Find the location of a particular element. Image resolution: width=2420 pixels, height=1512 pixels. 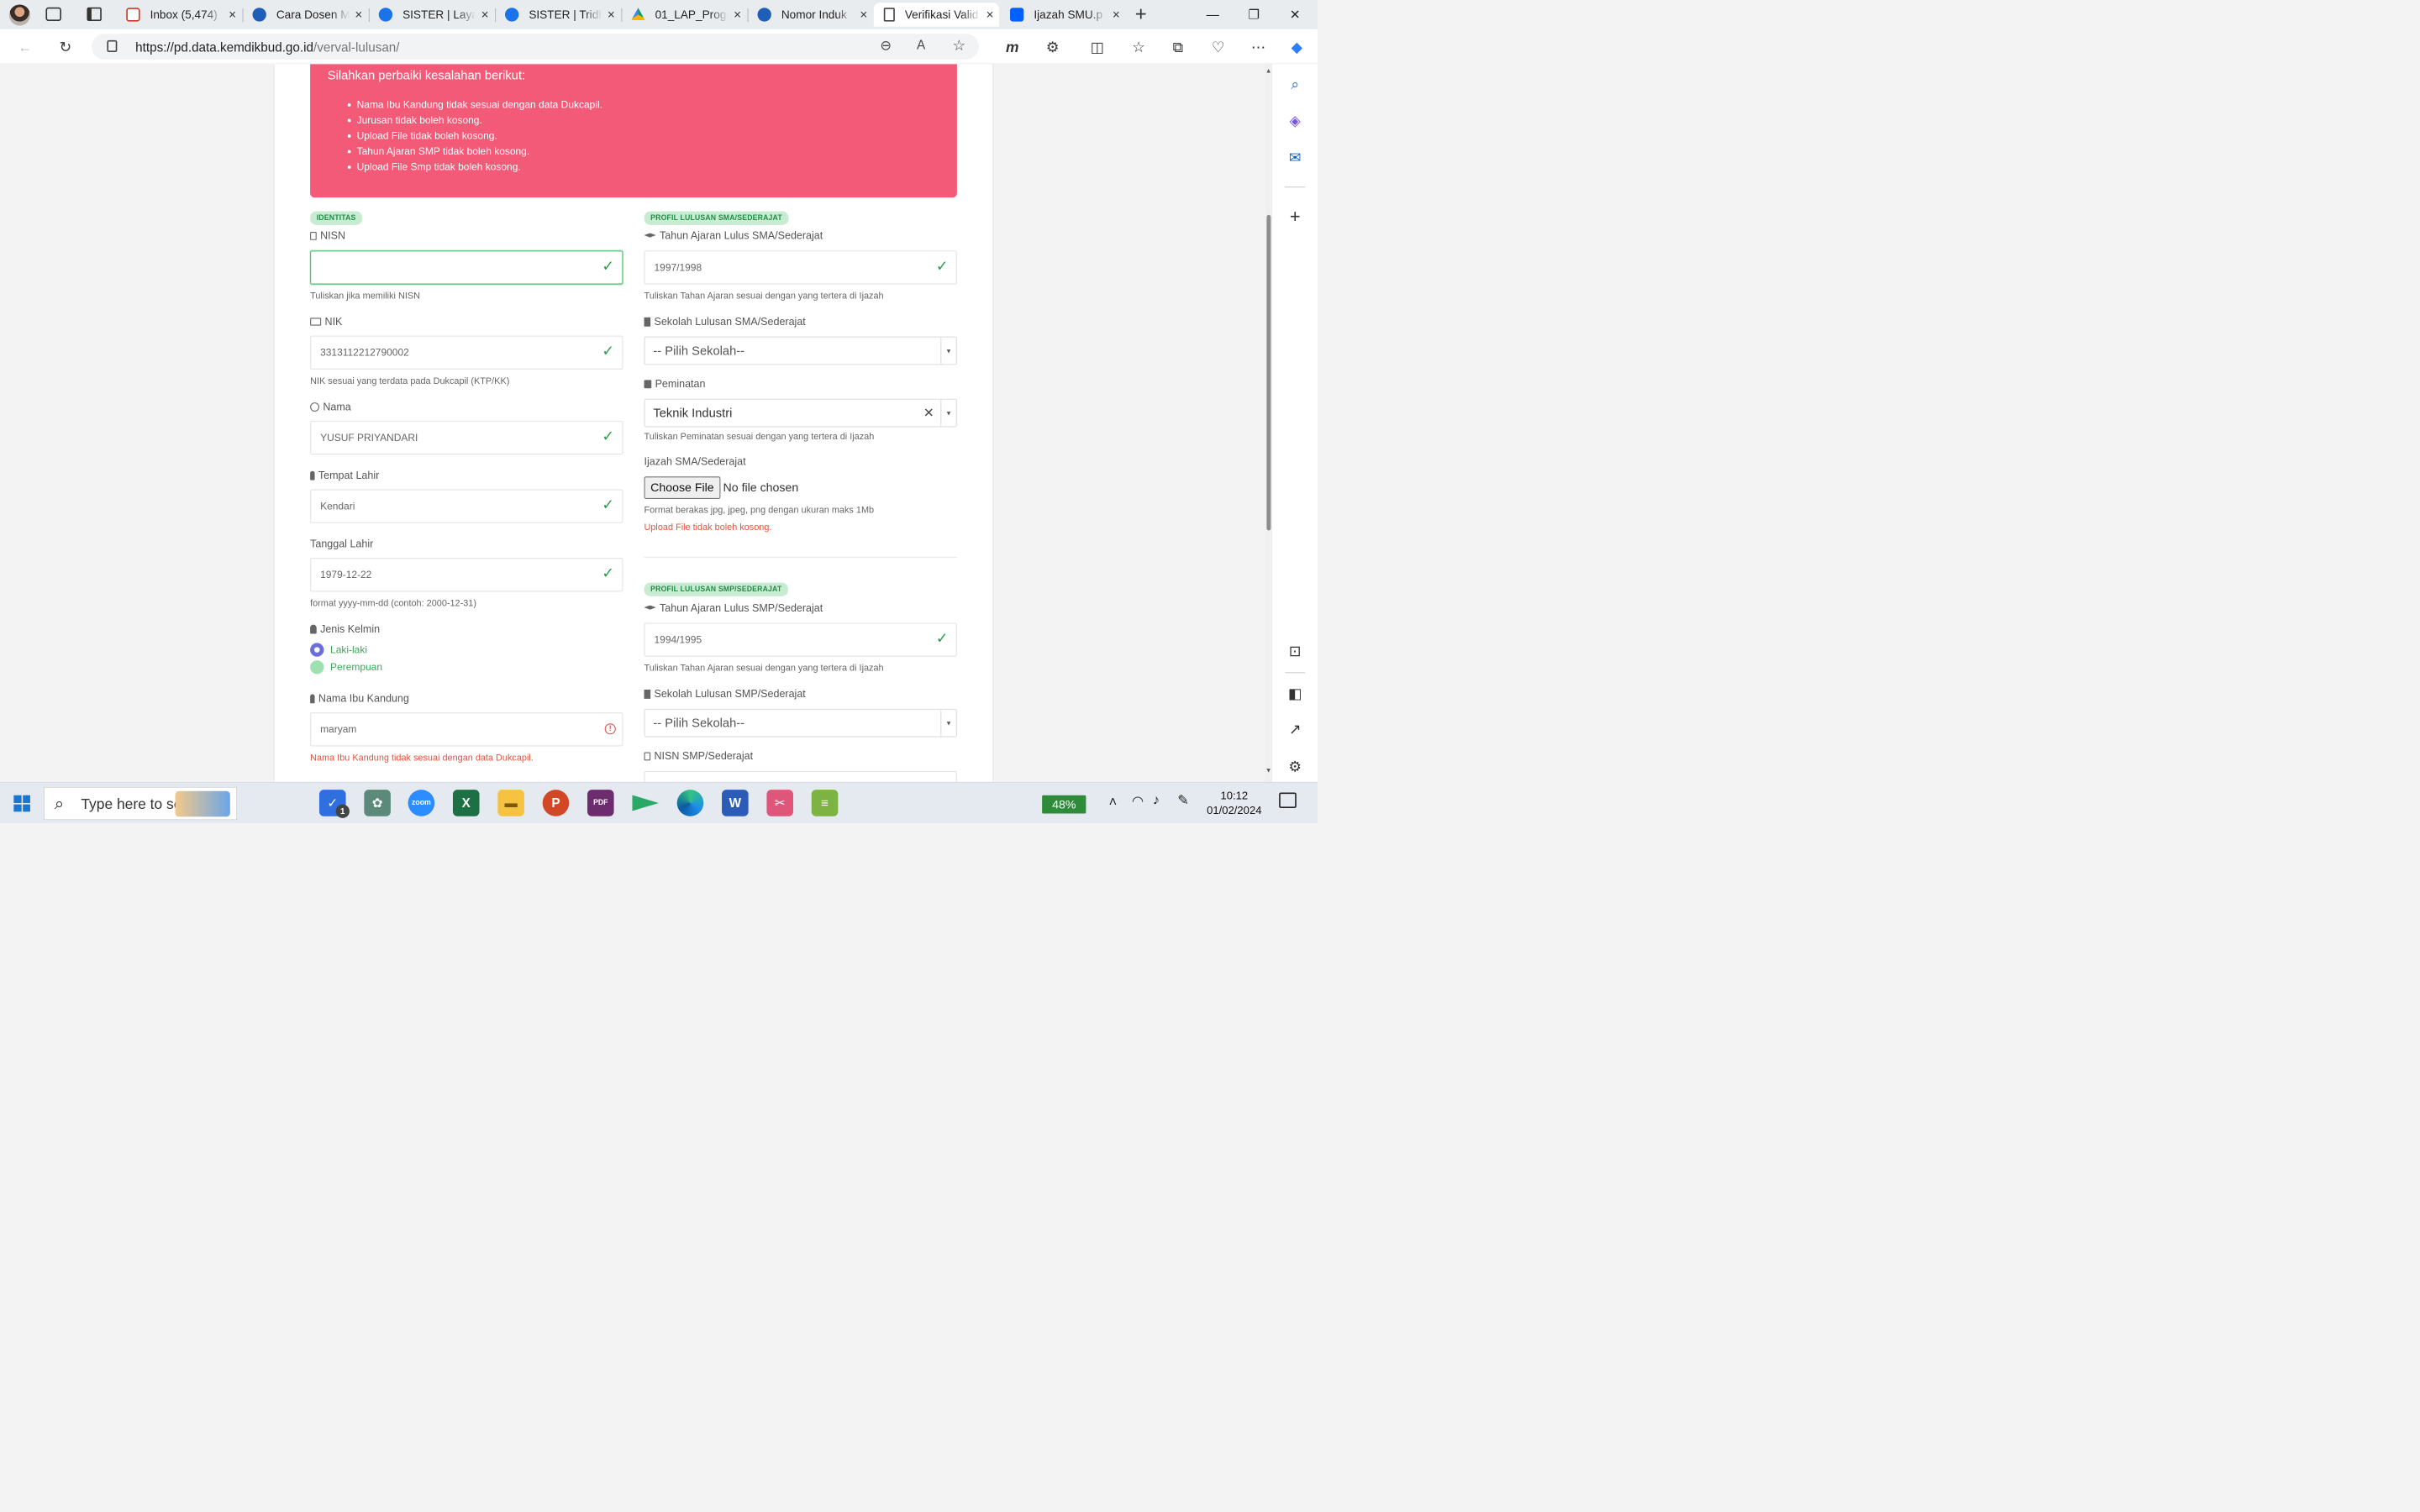

restore-button: ❐ is located at coordinates (1255, 14).